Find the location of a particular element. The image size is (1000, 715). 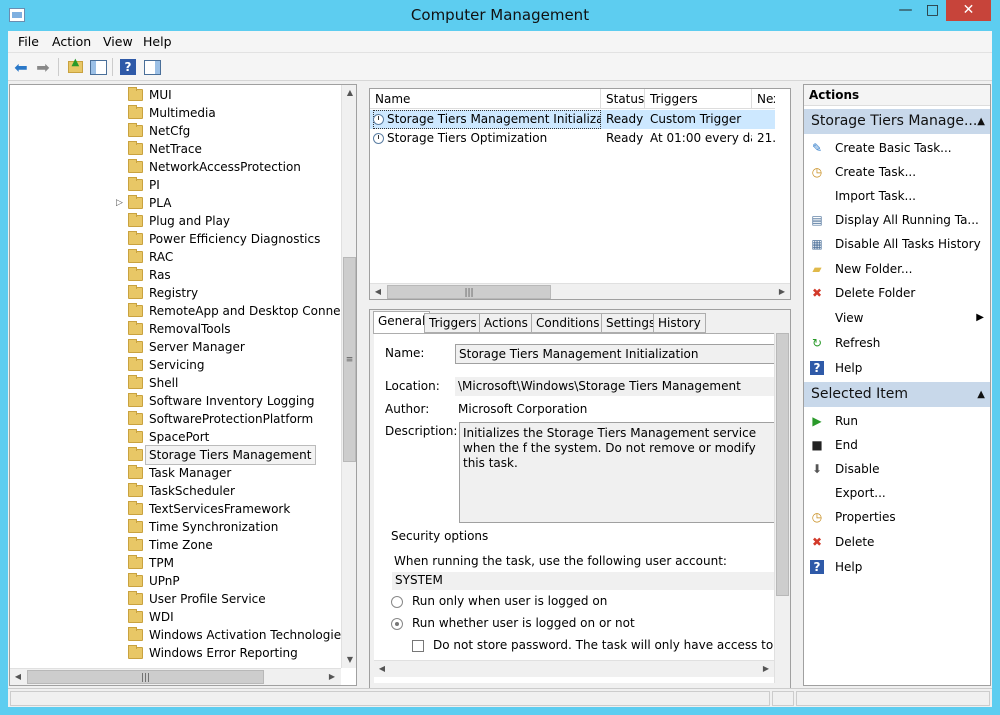

action-item: ✖ Delete Folder is located at coordinates (897, 293).